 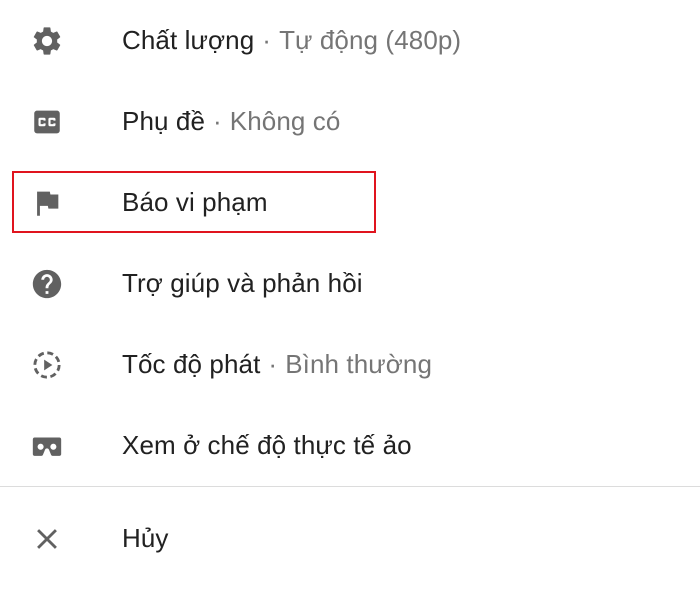 I want to click on menu-item-report: Báo vi phạm, so click(x=350, y=202).